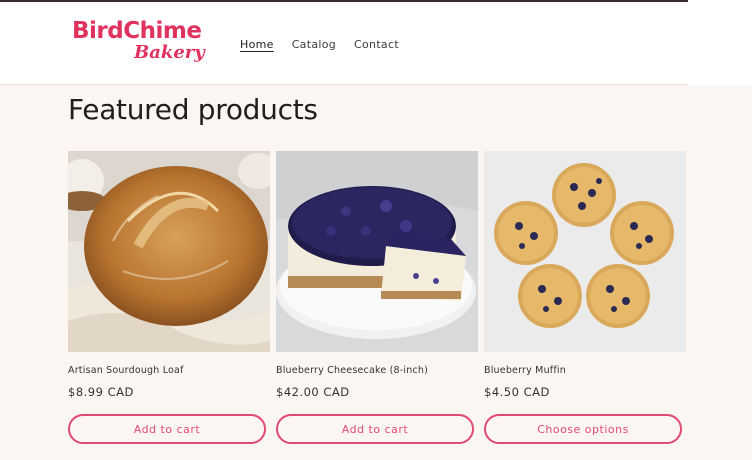 This screenshot has width=752, height=460. What do you see at coordinates (720, 42) in the screenshot?
I see `header-right-margin` at bounding box center [720, 42].